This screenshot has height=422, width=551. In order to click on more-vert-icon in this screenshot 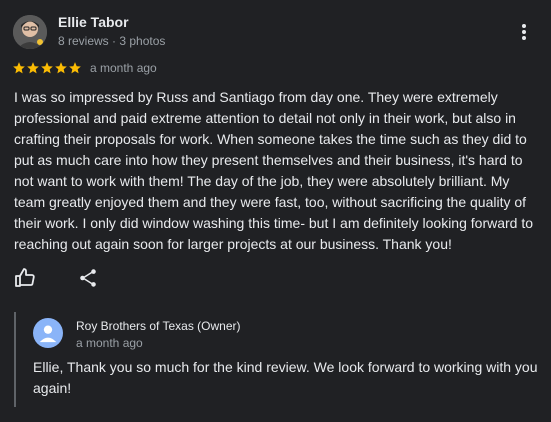, I will do `click(524, 32)`.